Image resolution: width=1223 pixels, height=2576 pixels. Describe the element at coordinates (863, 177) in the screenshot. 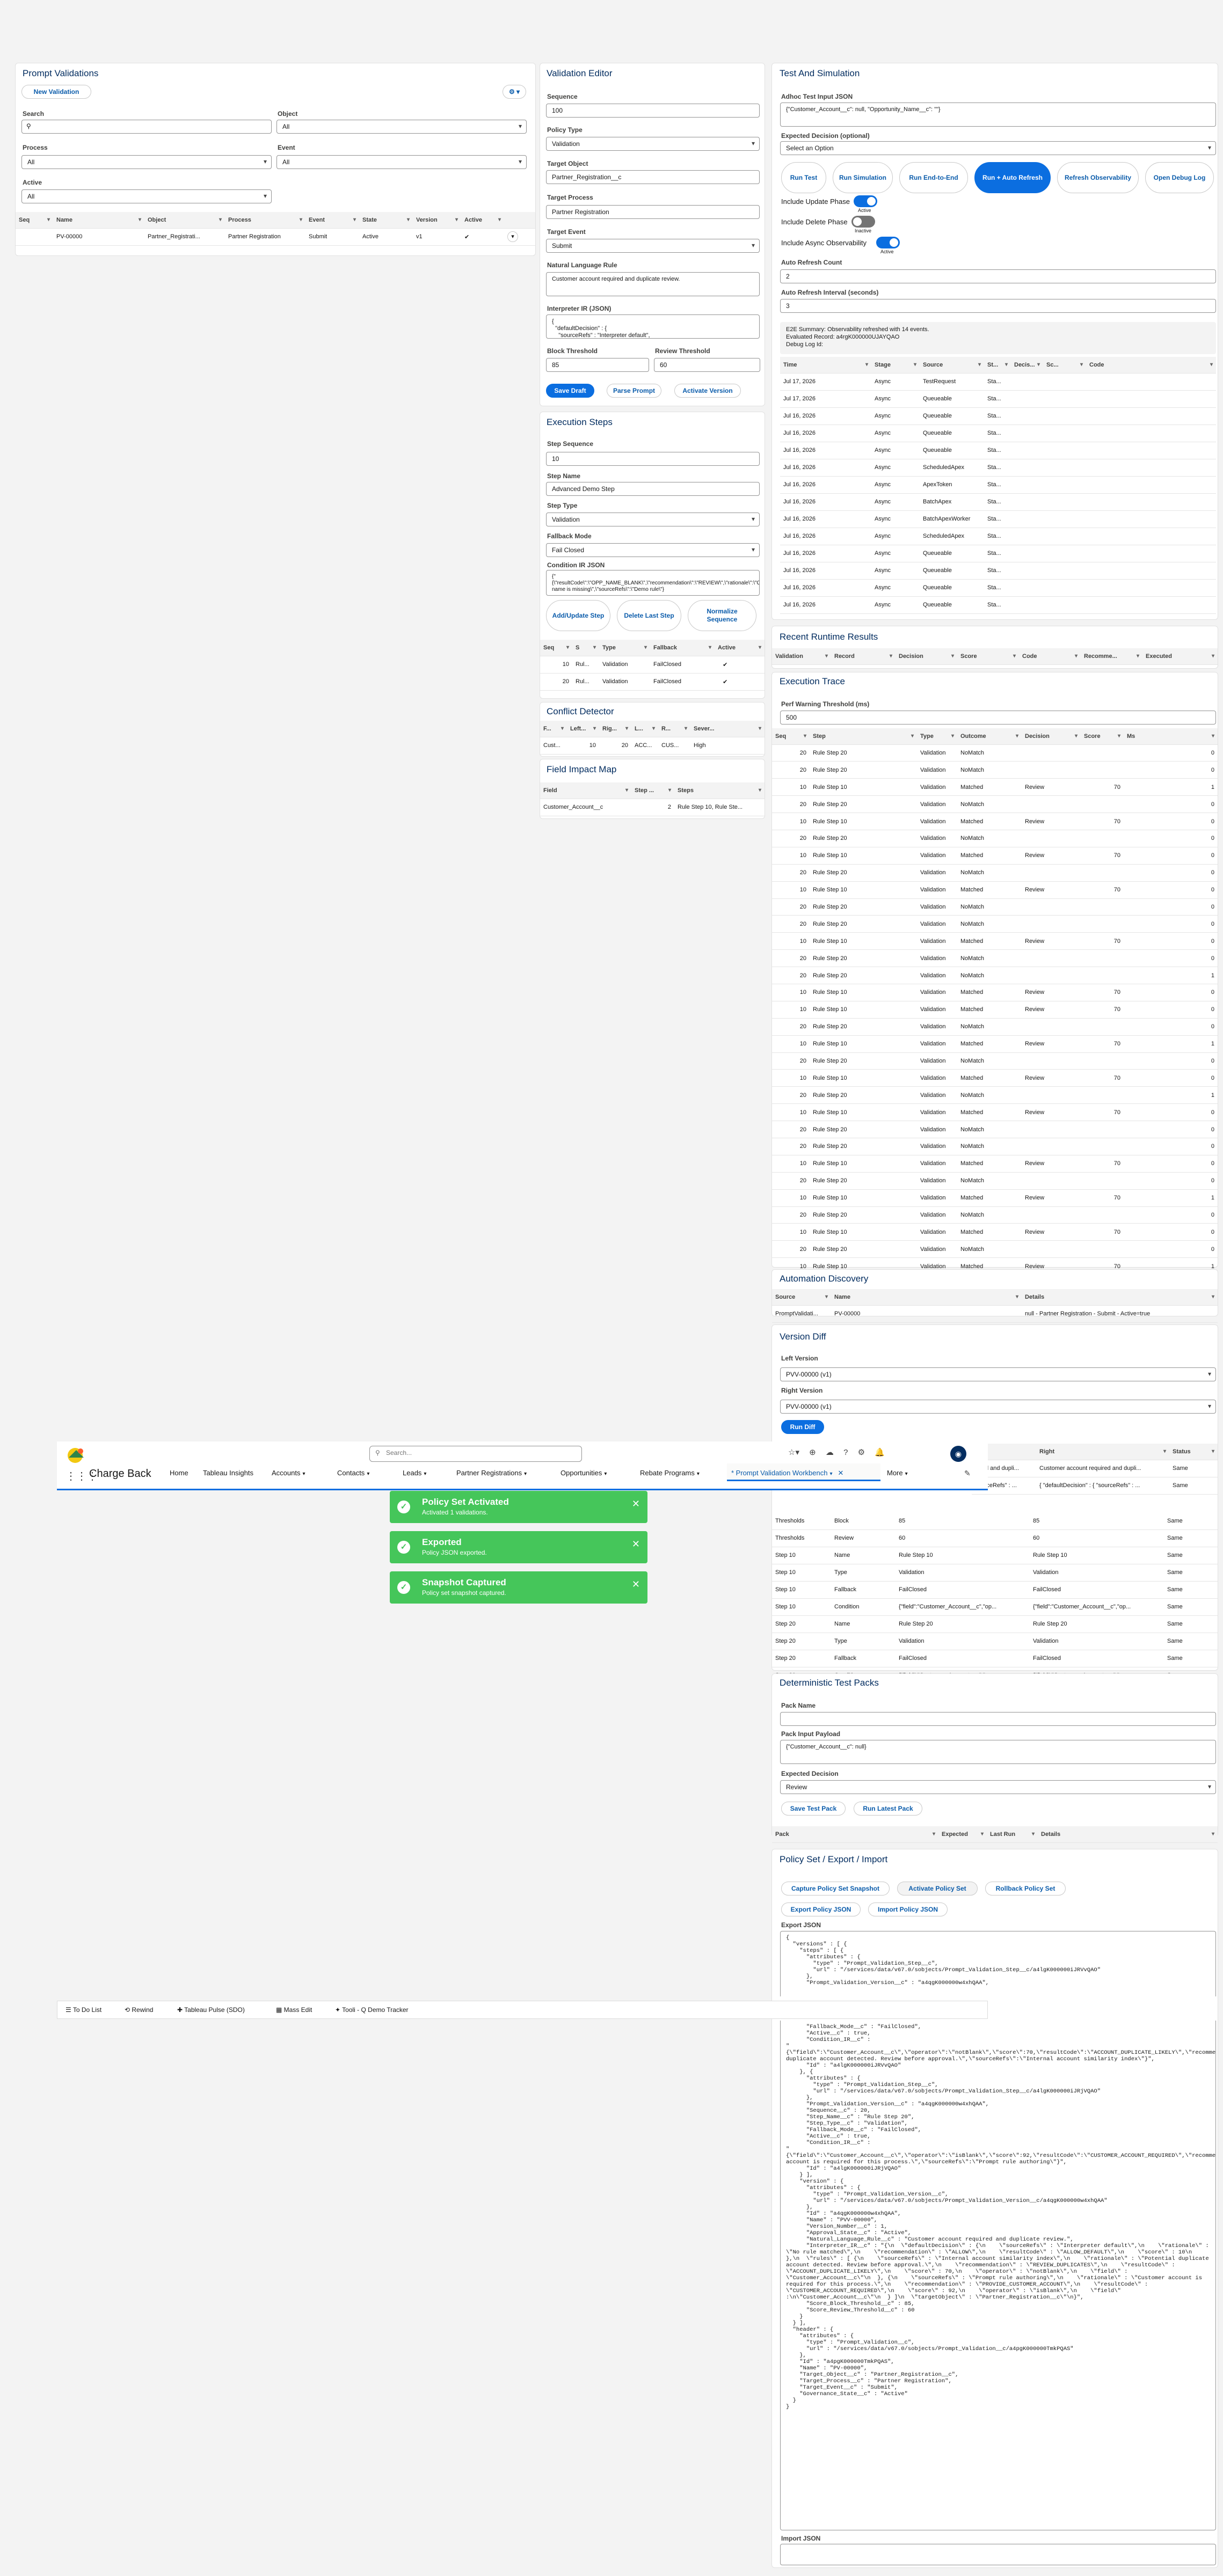

I see `run-simulation-button: Run Simulation` at that location.